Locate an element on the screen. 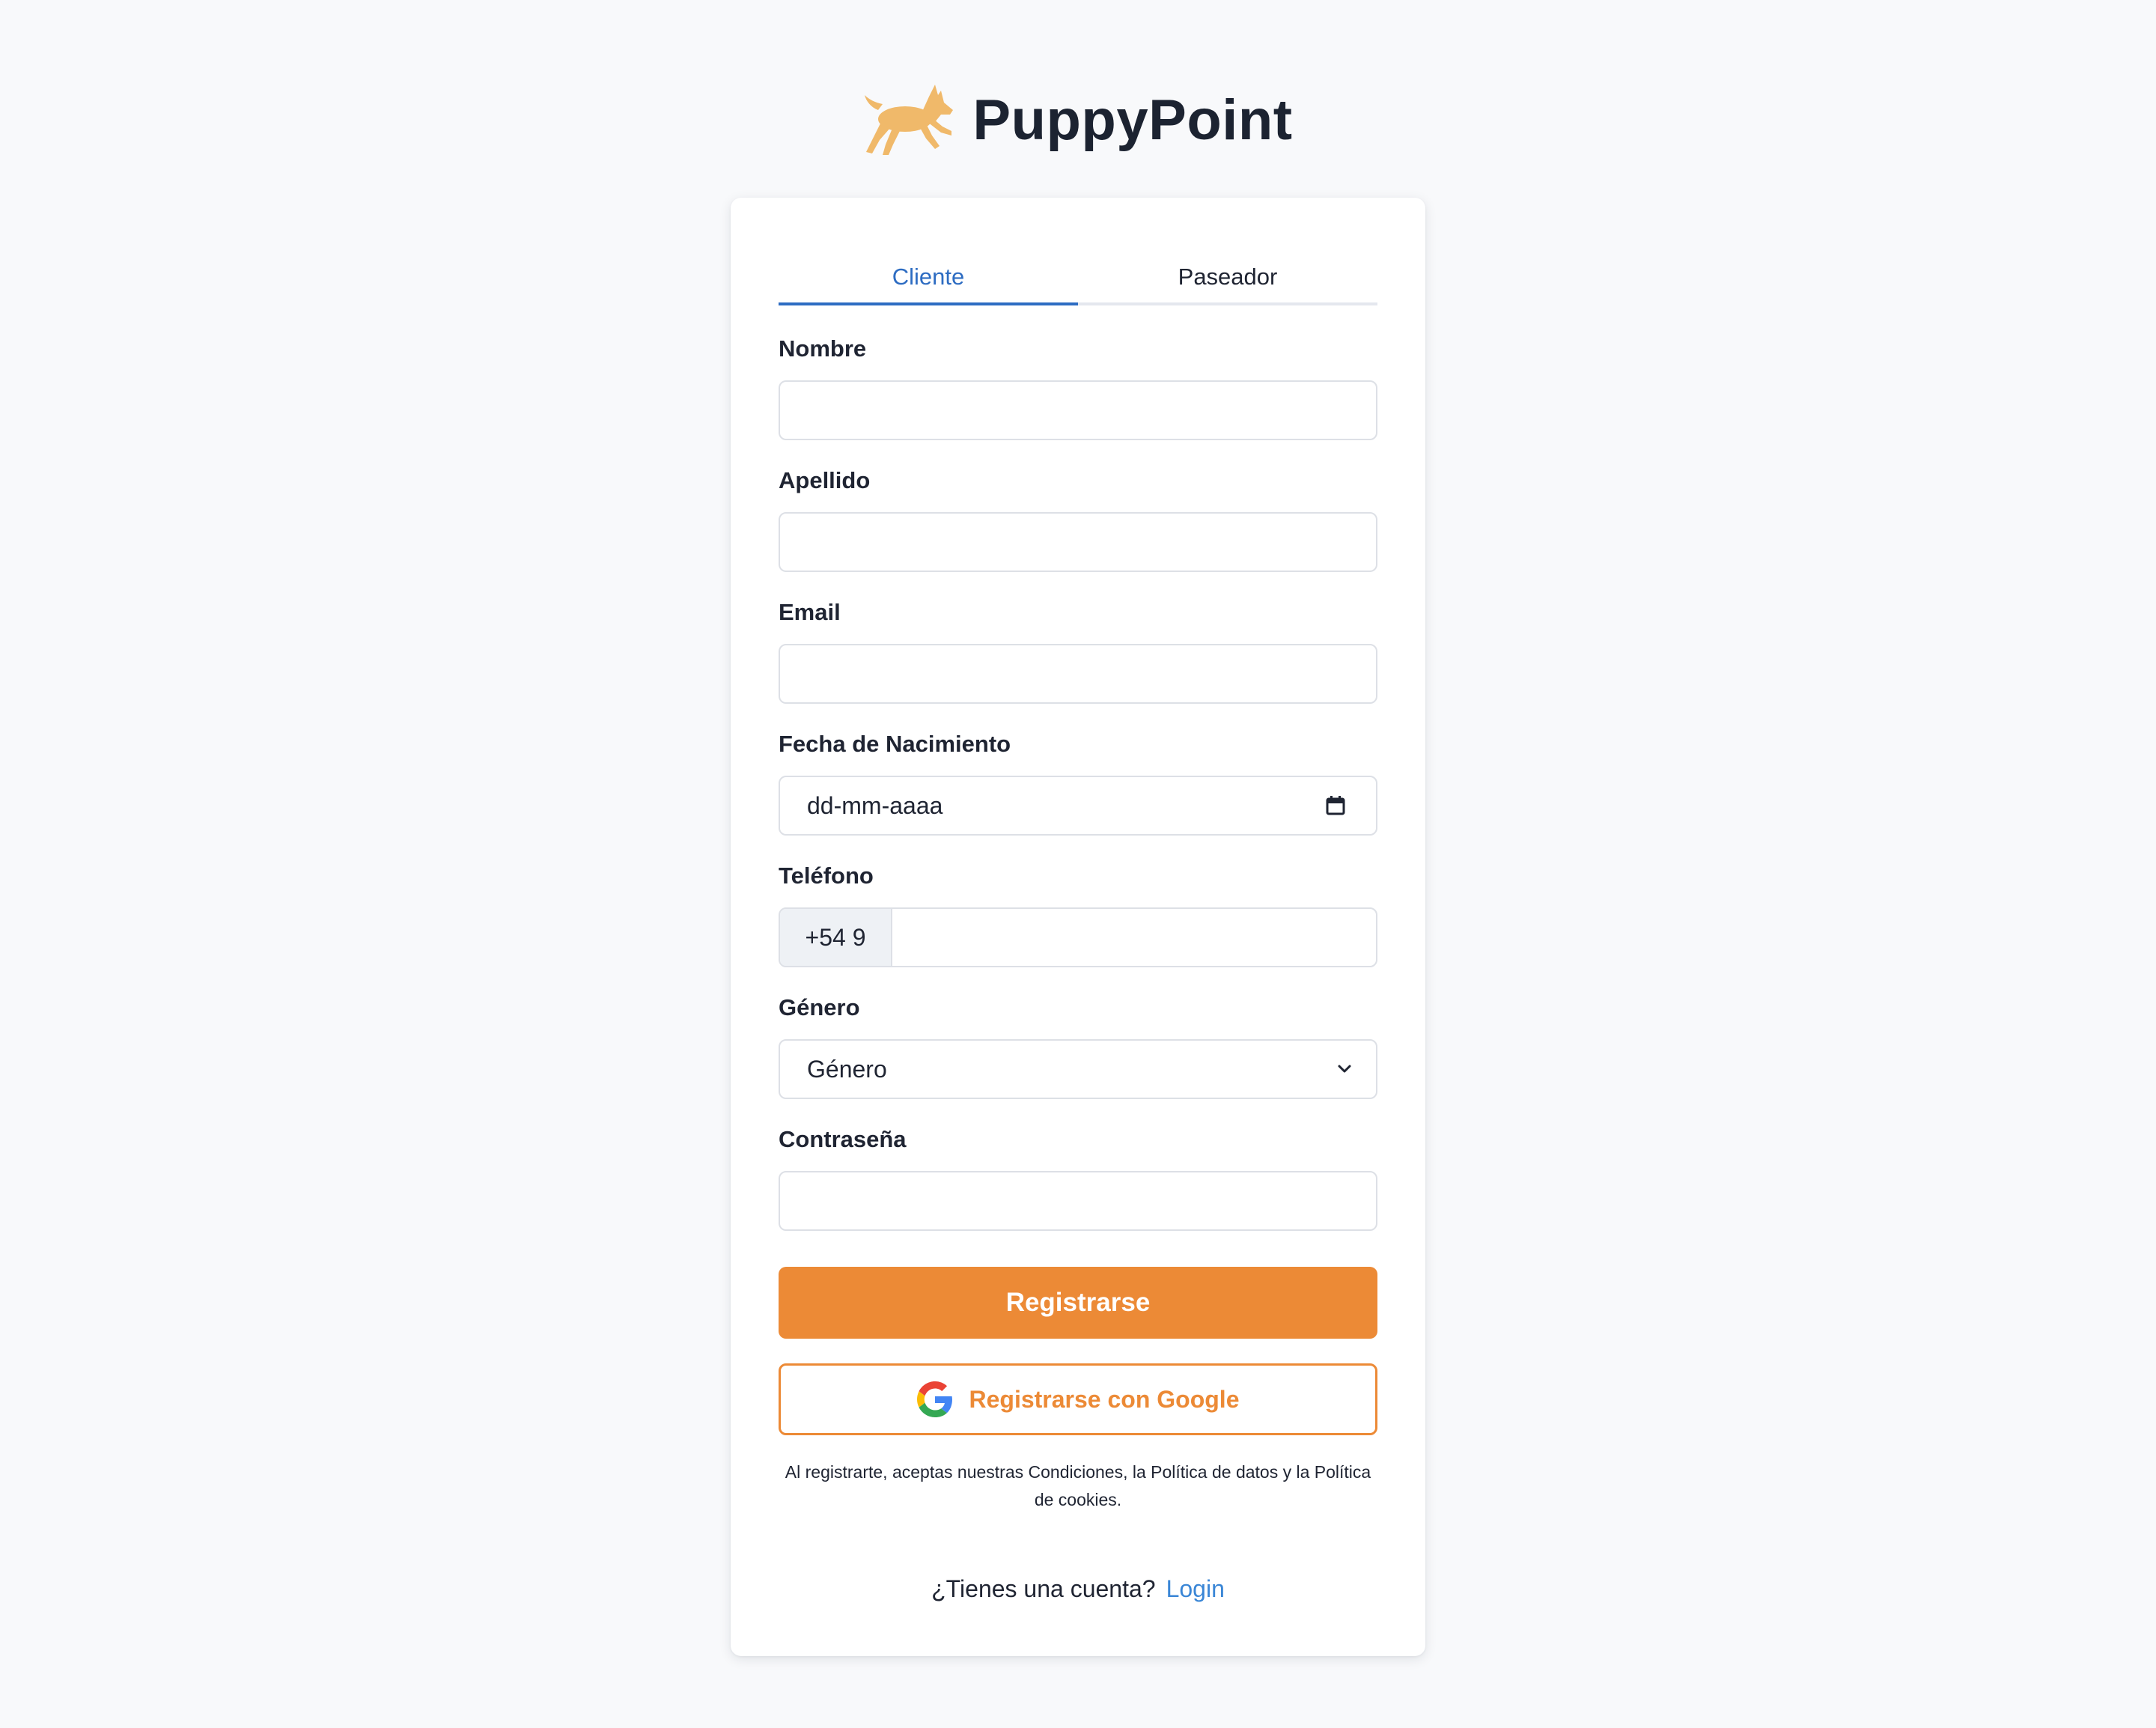 Image resolution: width=2156 pixels, height=1728 pixels. google-register-button: Registrarse con Google is located at coordinates (1078, 1399).